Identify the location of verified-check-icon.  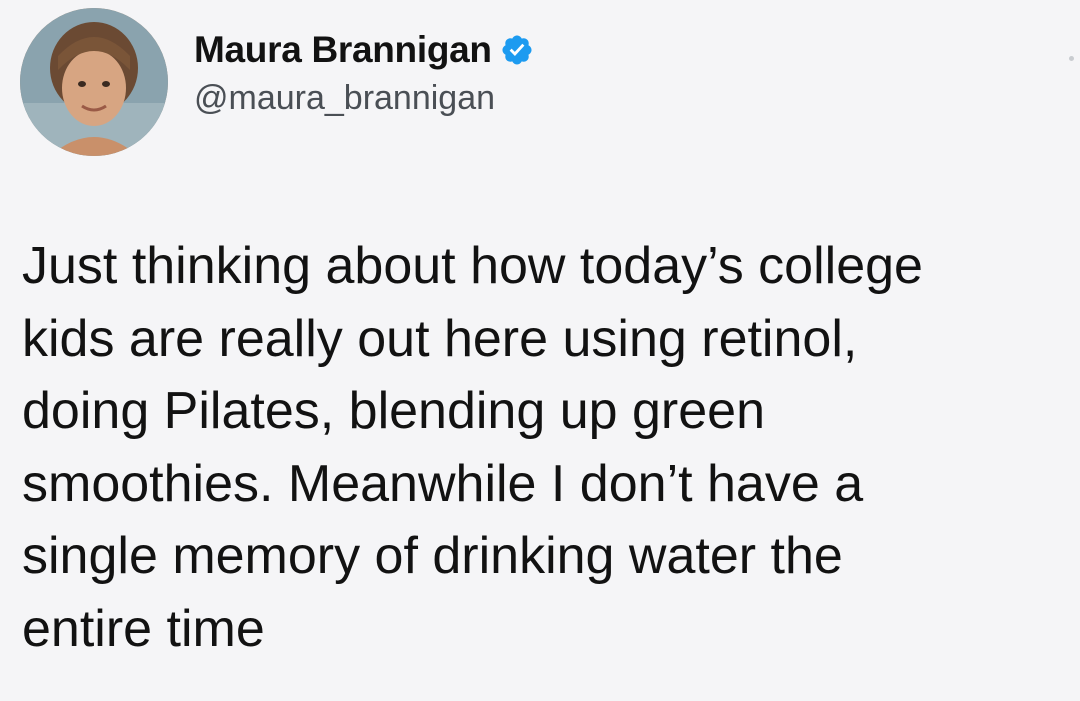
(517, 50).